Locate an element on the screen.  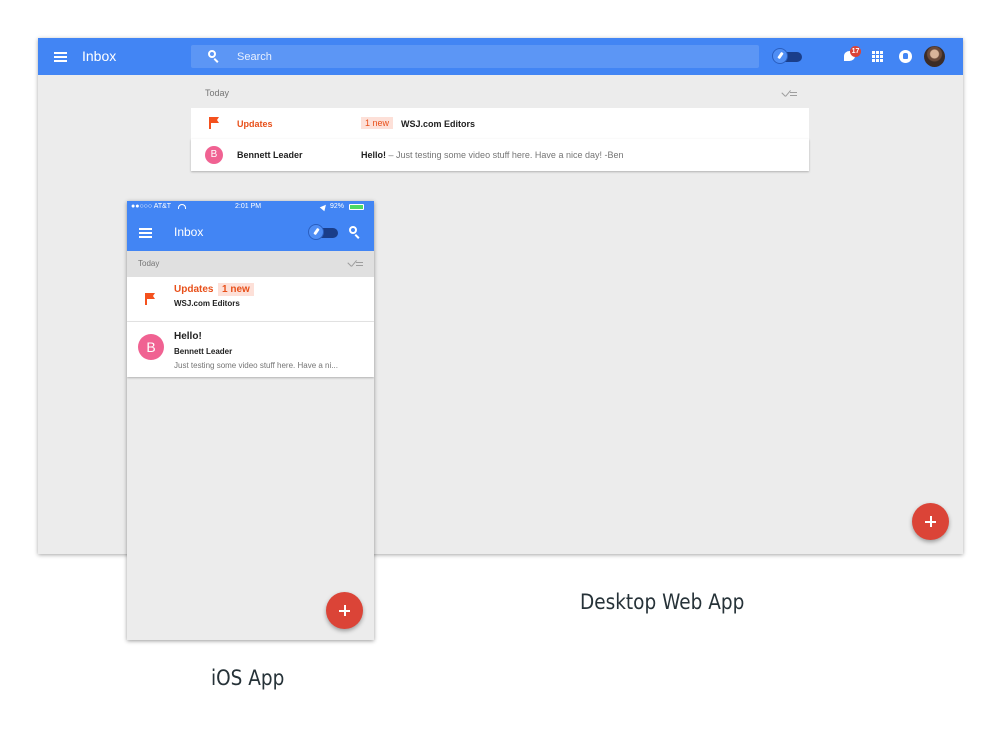
desktop-caption: Desktop Web App is located at coordinates (662, 602).